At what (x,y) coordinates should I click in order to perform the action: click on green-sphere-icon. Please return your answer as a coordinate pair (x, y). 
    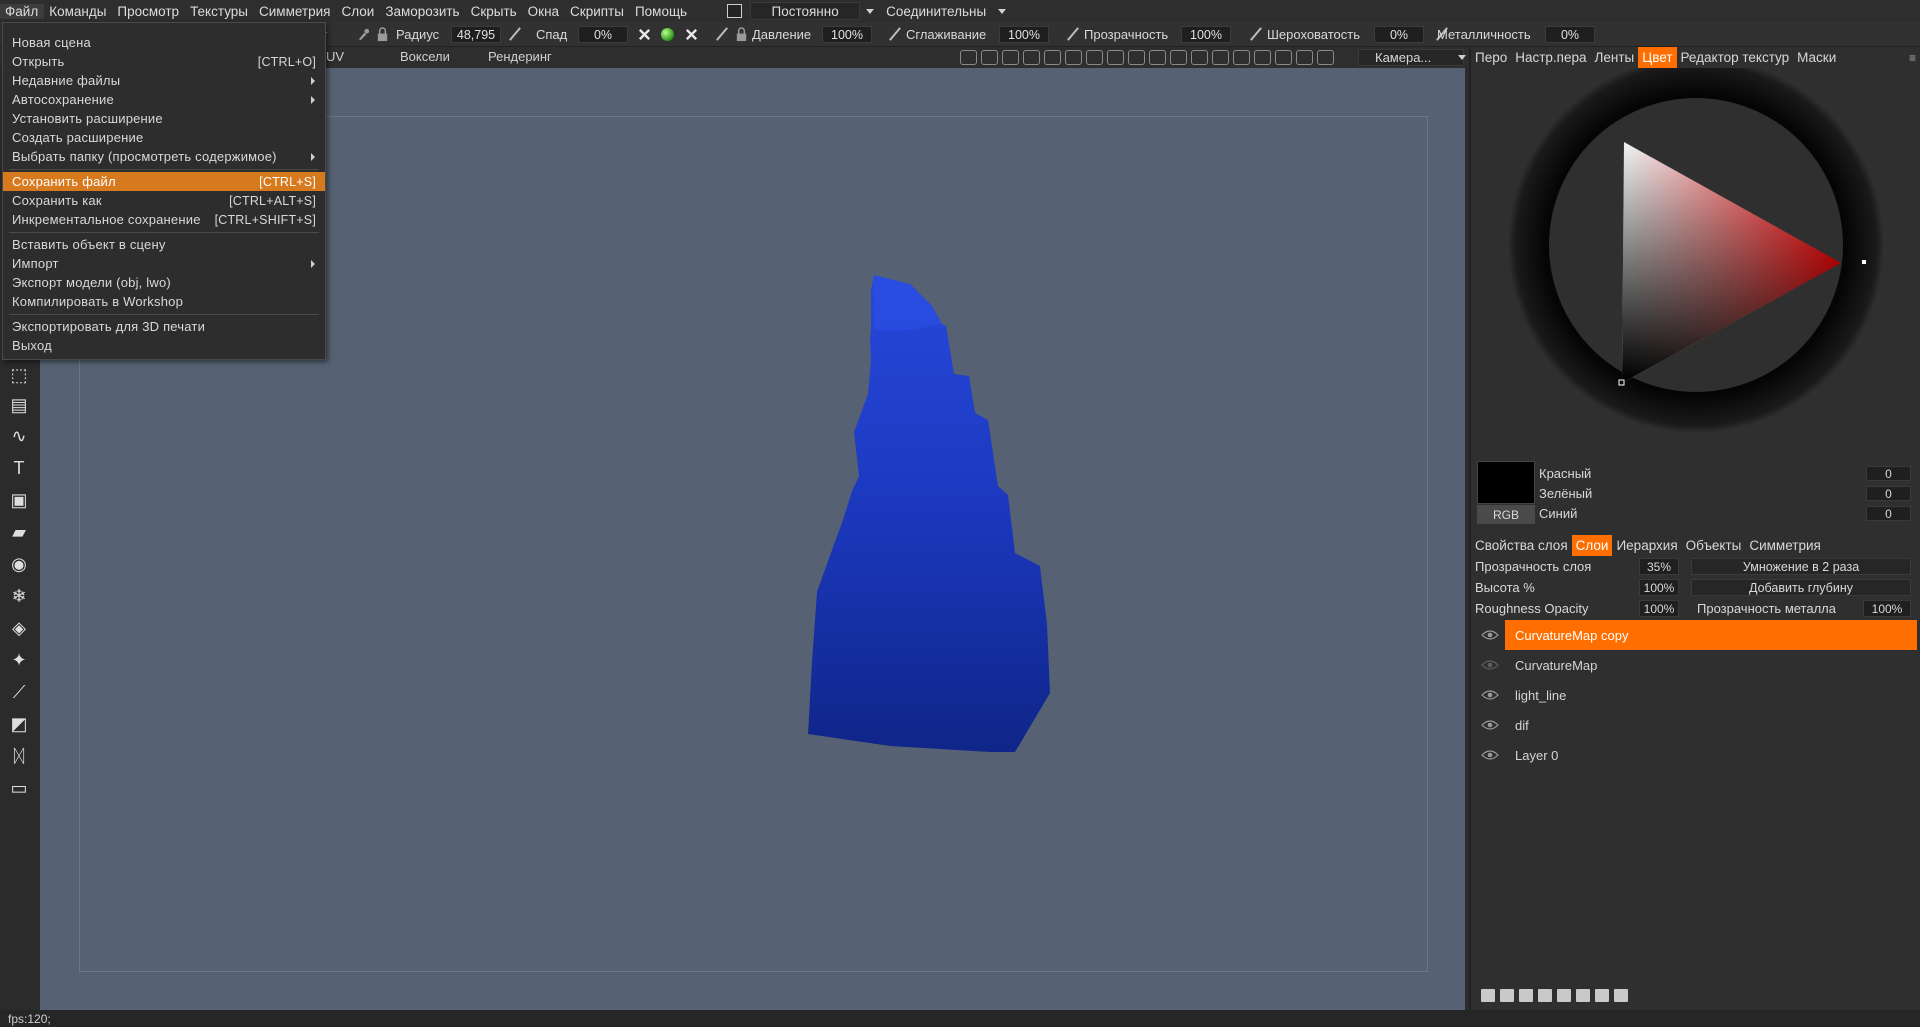
    Looking at the image, I should click on (667, 34).